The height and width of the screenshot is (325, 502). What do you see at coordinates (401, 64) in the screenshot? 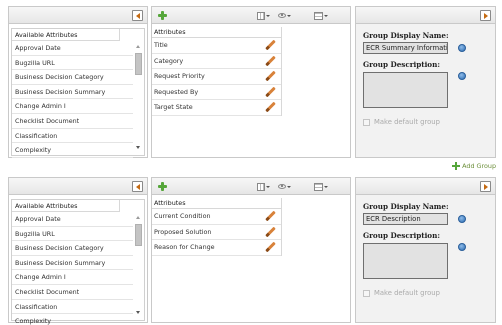
I see `group-description-label: Group Description:` at bounding box center [401, 64].